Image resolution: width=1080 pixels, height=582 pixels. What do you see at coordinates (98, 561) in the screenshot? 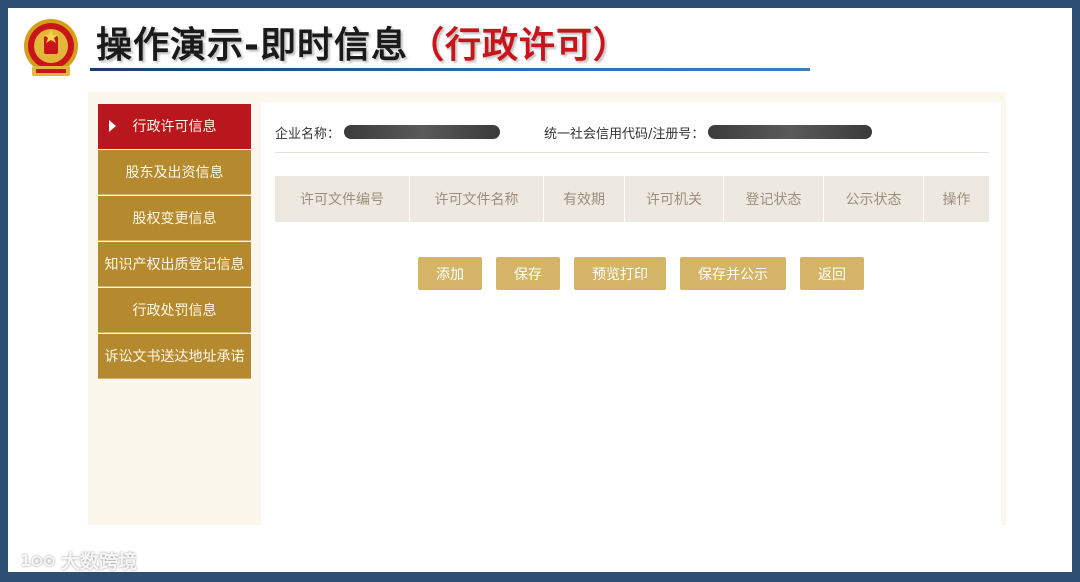
I see `watermark-text: 大数跨境` at bounding box center [98, 561].